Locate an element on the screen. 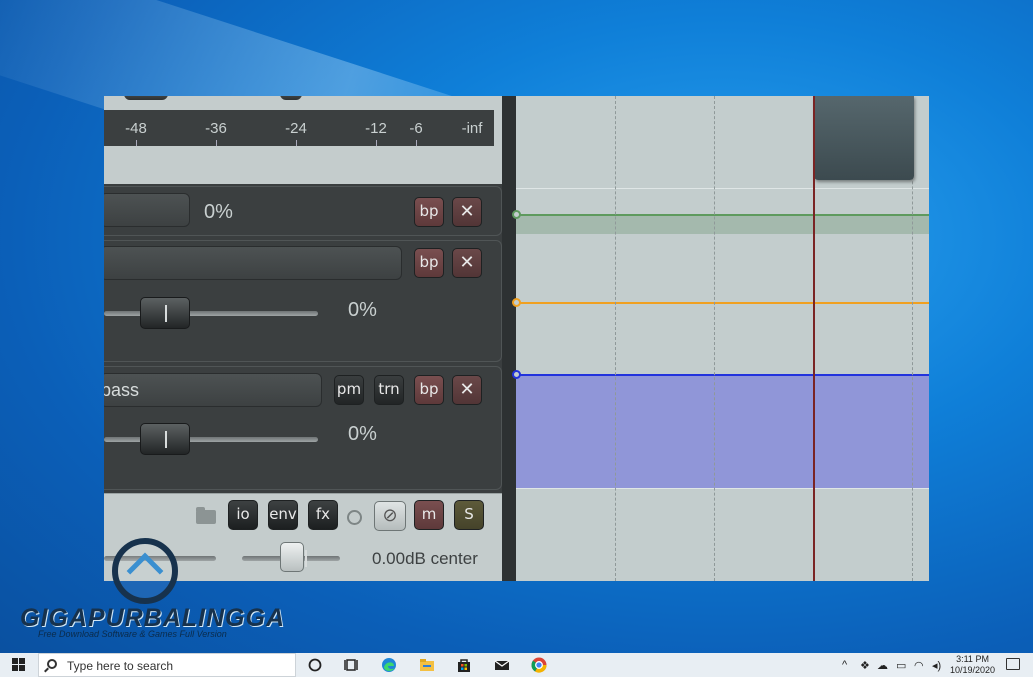  chrome-icon is located at coordinates (539, 665).